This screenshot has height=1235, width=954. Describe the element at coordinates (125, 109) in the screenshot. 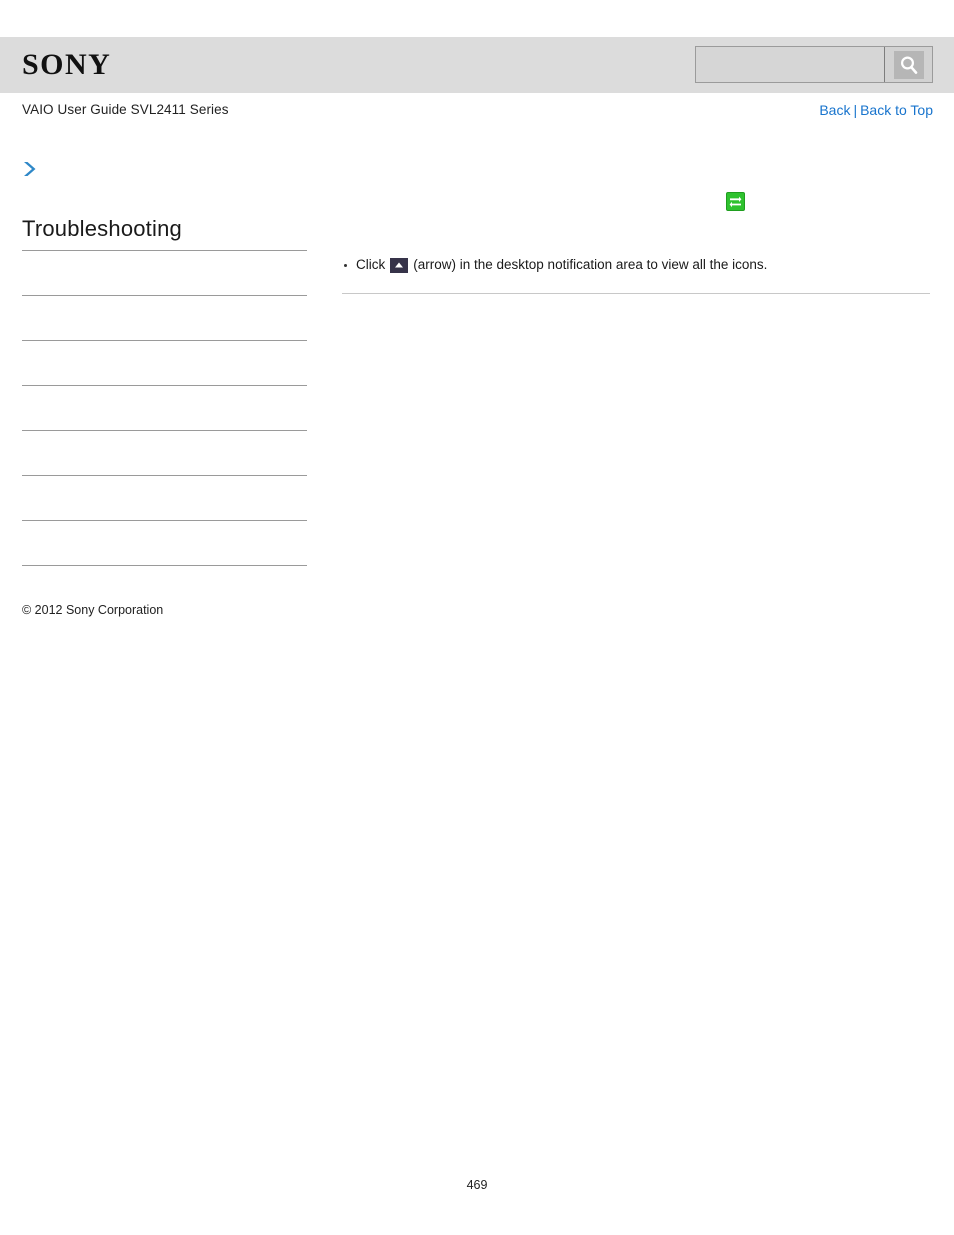

I see `document-title: VAIO User Guide SVL2411 Series` at that location.